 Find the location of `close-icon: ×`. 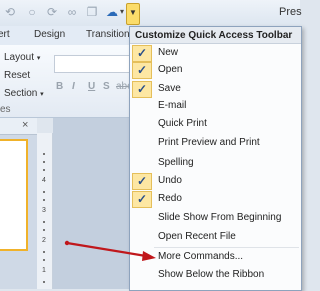

close-icon: × is located at coordinates (25, 125).